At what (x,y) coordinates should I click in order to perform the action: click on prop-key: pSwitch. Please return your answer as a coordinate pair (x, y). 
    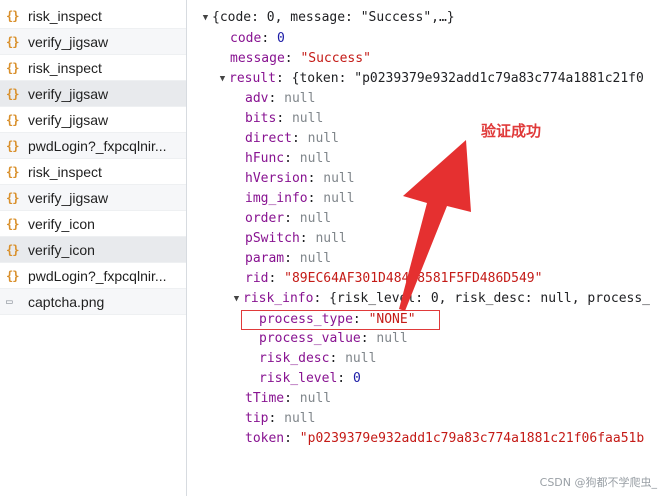
    Looking at the image, I should click on (272, 238).